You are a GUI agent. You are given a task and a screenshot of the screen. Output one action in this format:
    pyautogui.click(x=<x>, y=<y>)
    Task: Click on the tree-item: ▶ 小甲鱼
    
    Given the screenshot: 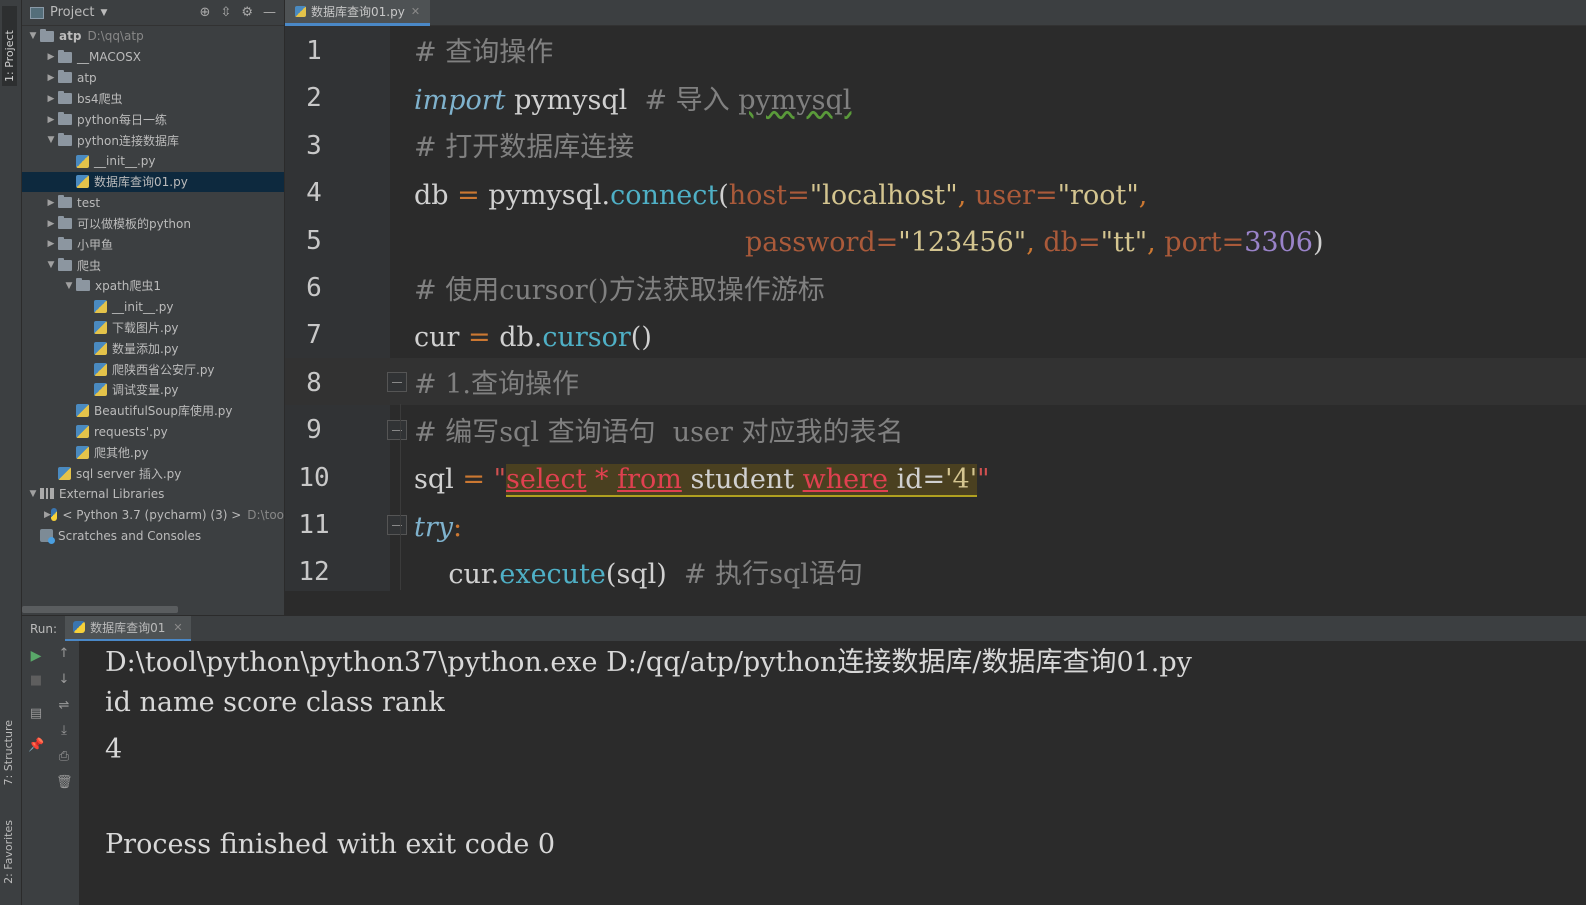 What is the action you would take?
    pyautogui.click(x=153, y=244)
    